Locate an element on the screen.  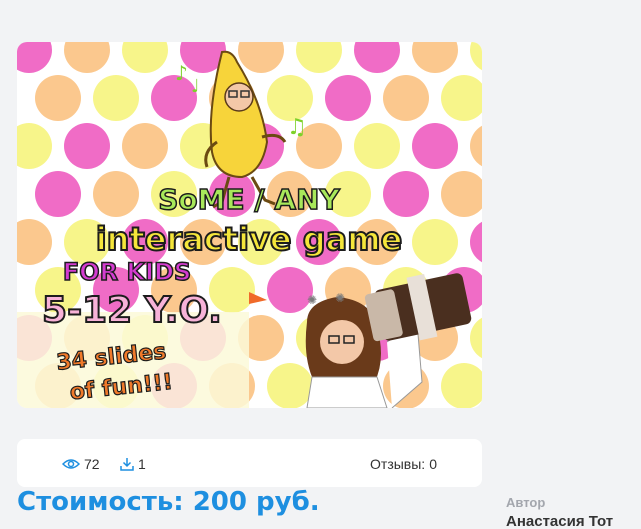
author-label: Автор is located at coordinates (526, 502).